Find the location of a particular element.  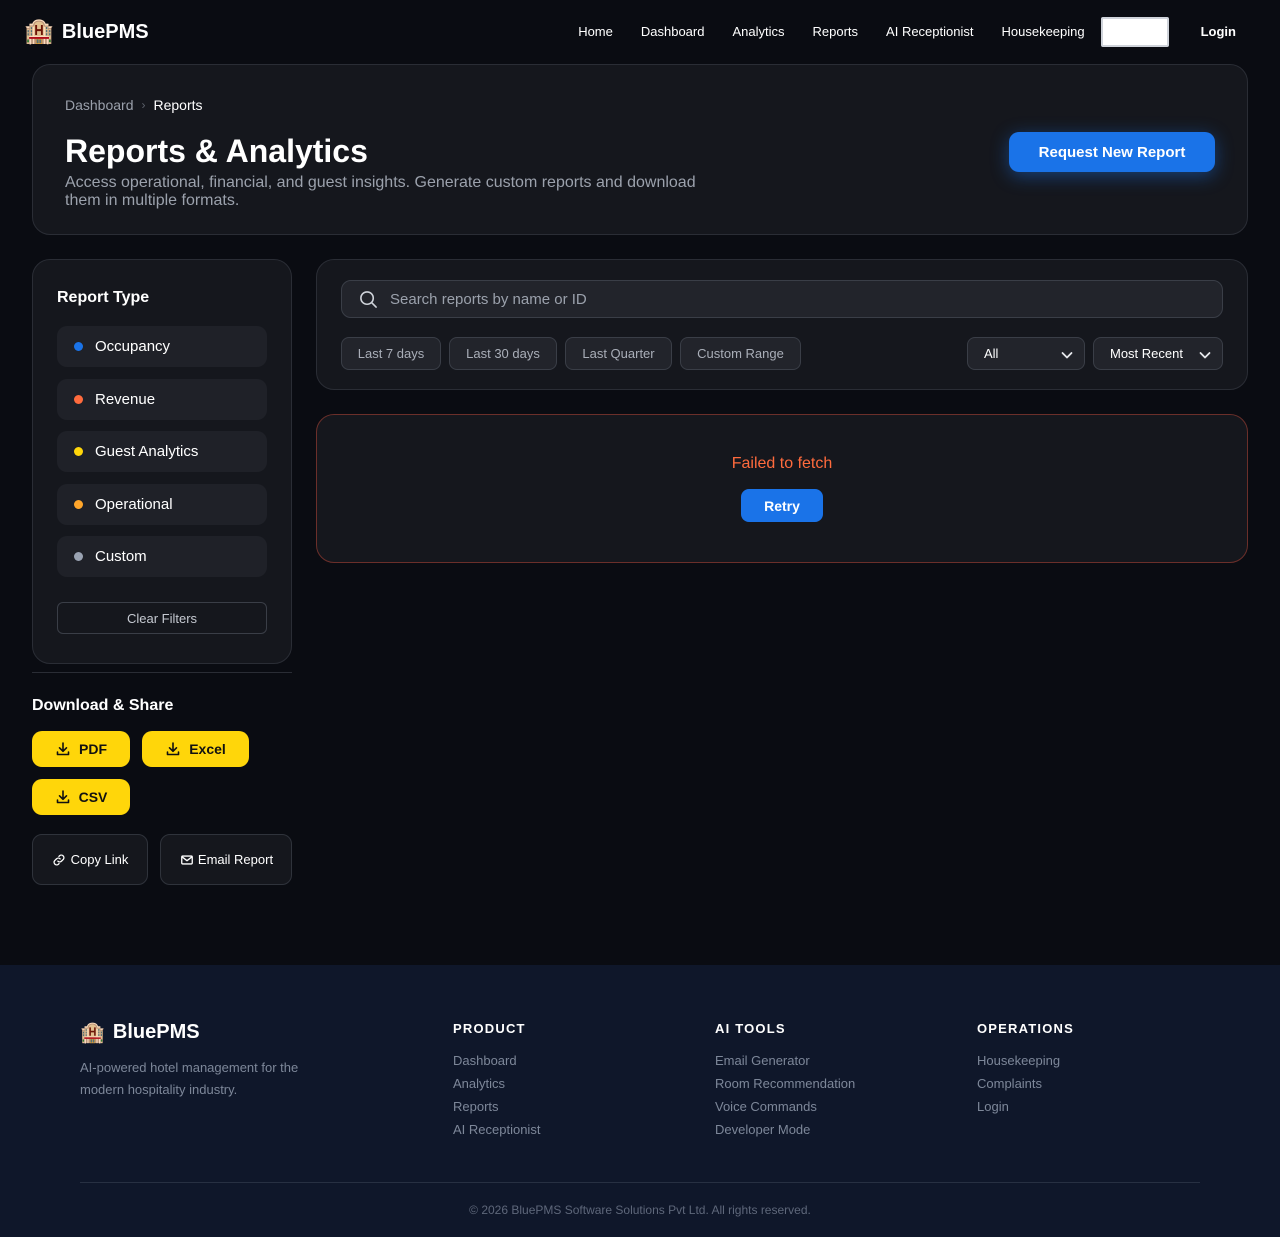

footer-brand: 🏨 BluePMS is located at coordinates (140, 1032).